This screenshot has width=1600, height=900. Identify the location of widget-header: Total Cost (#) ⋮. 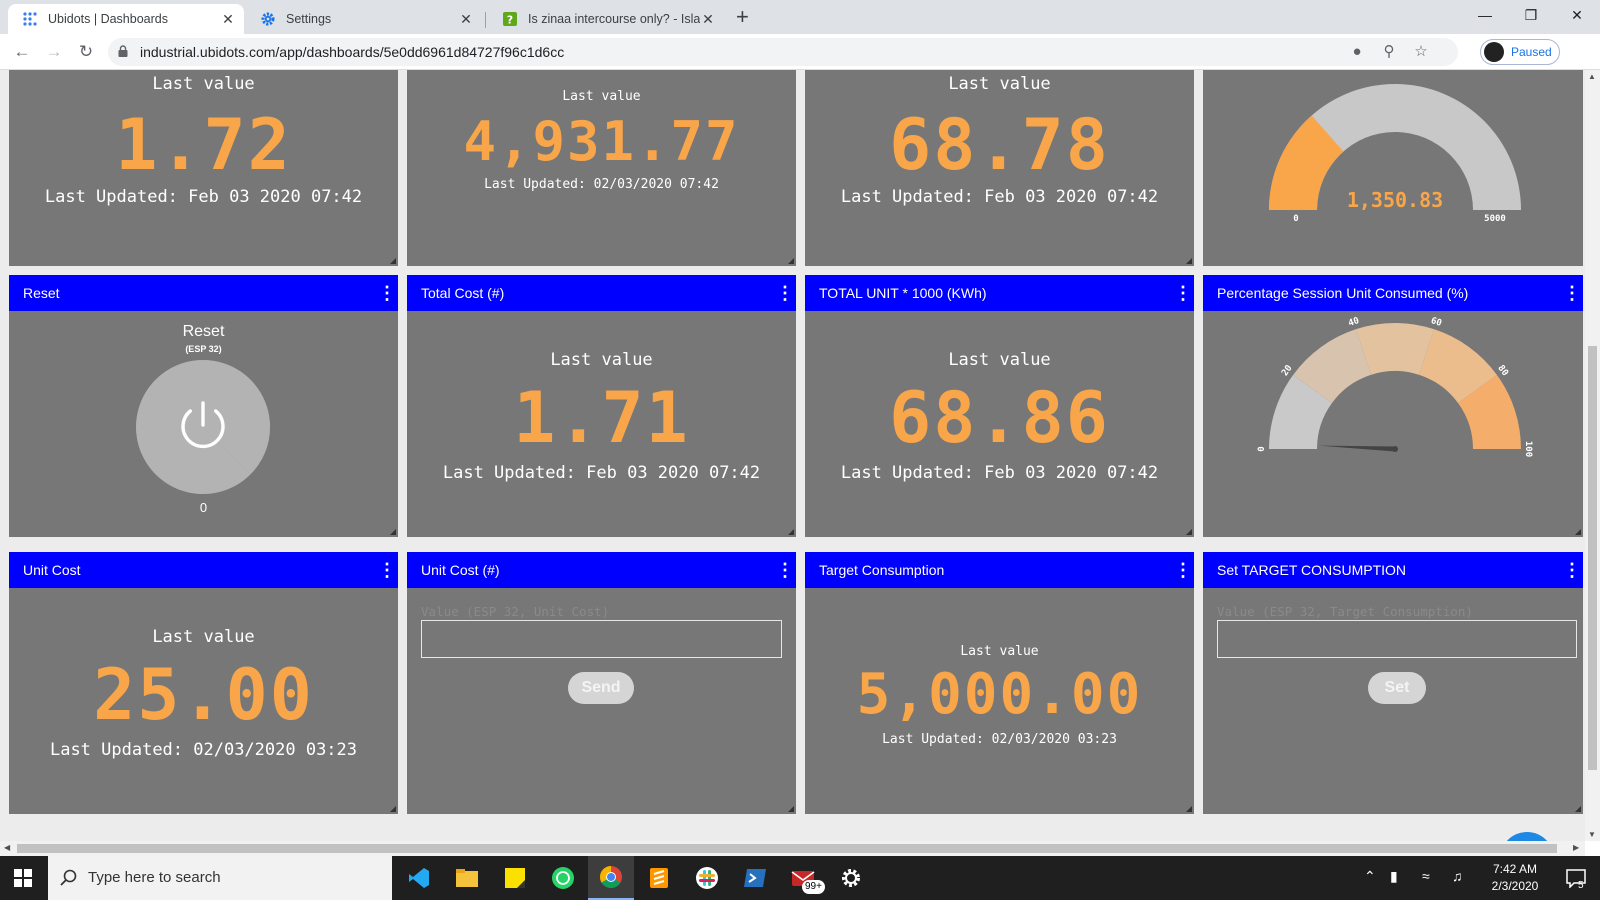
(601, 293).